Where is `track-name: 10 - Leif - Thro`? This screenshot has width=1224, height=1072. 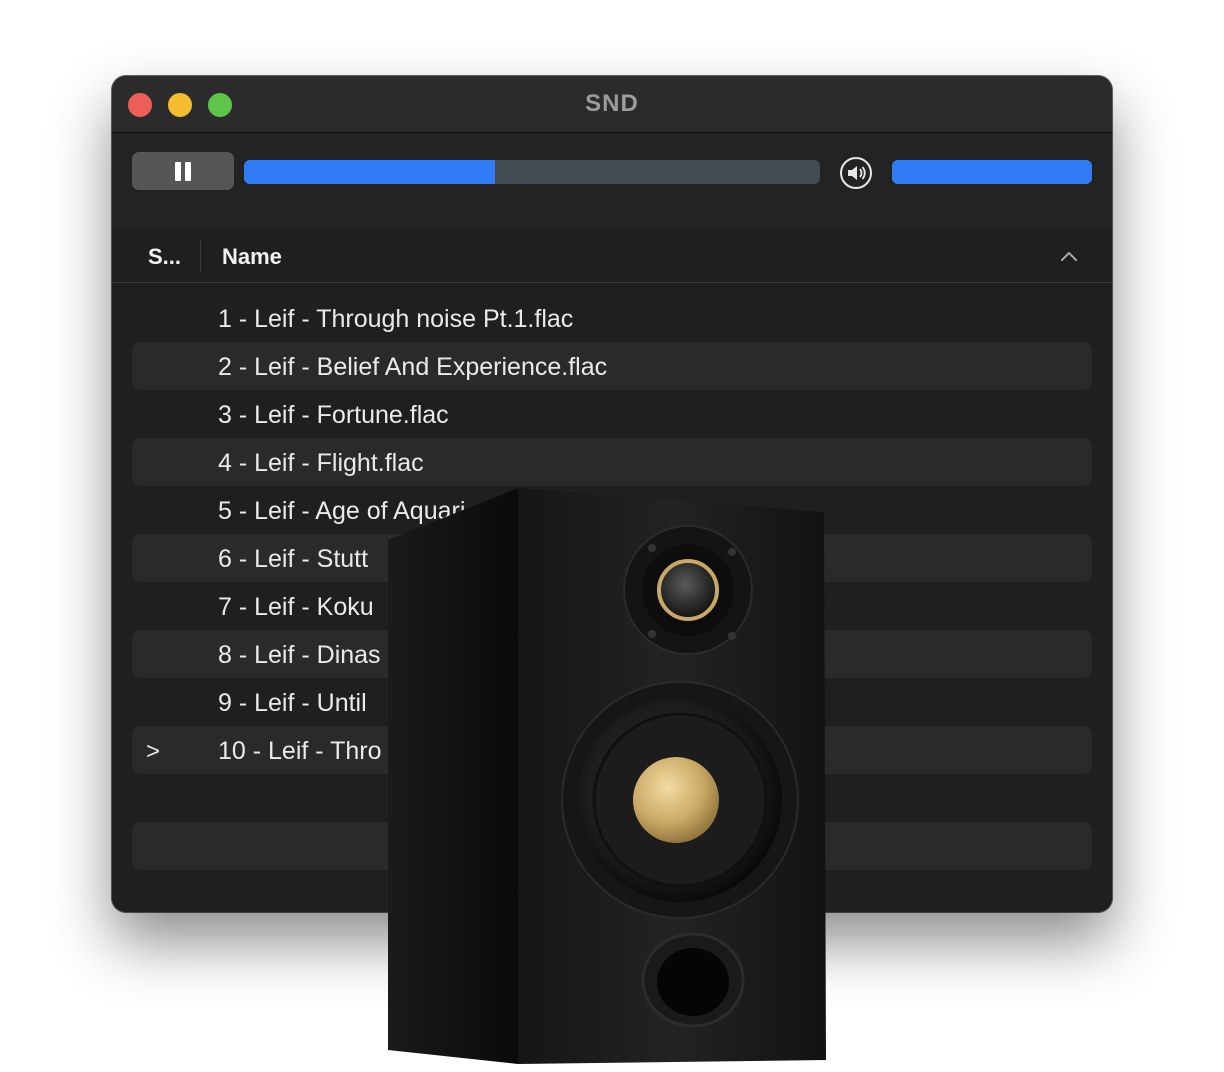 track-name: 10 - Leif - Thro is located at coordinates (300, 751).